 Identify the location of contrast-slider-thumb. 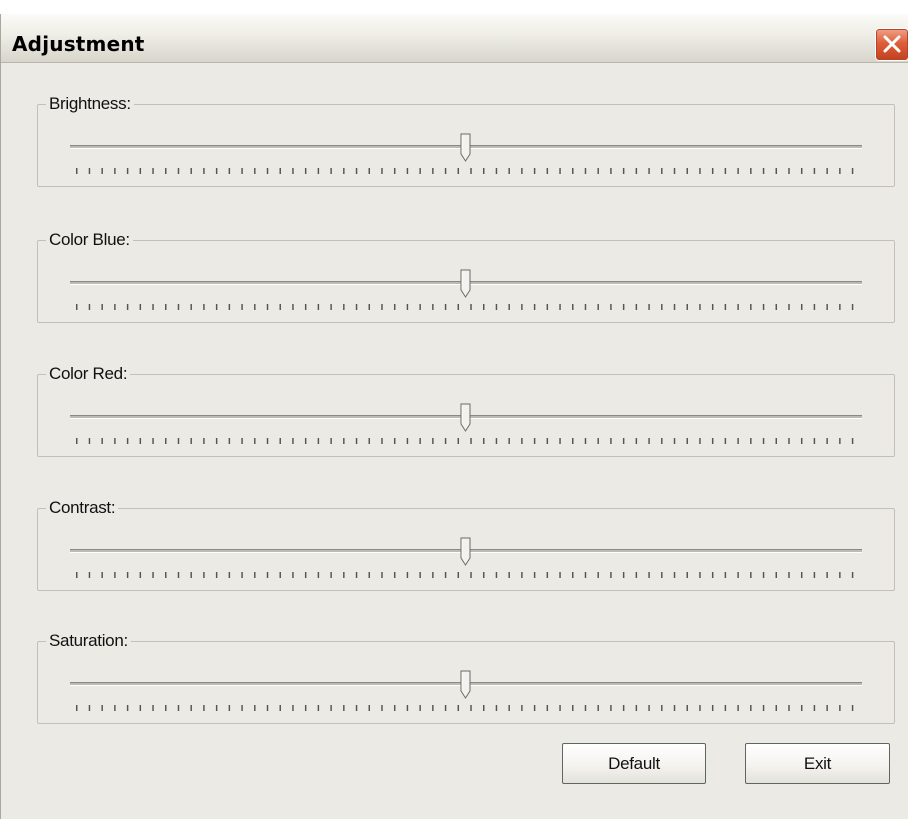
(465, 551).